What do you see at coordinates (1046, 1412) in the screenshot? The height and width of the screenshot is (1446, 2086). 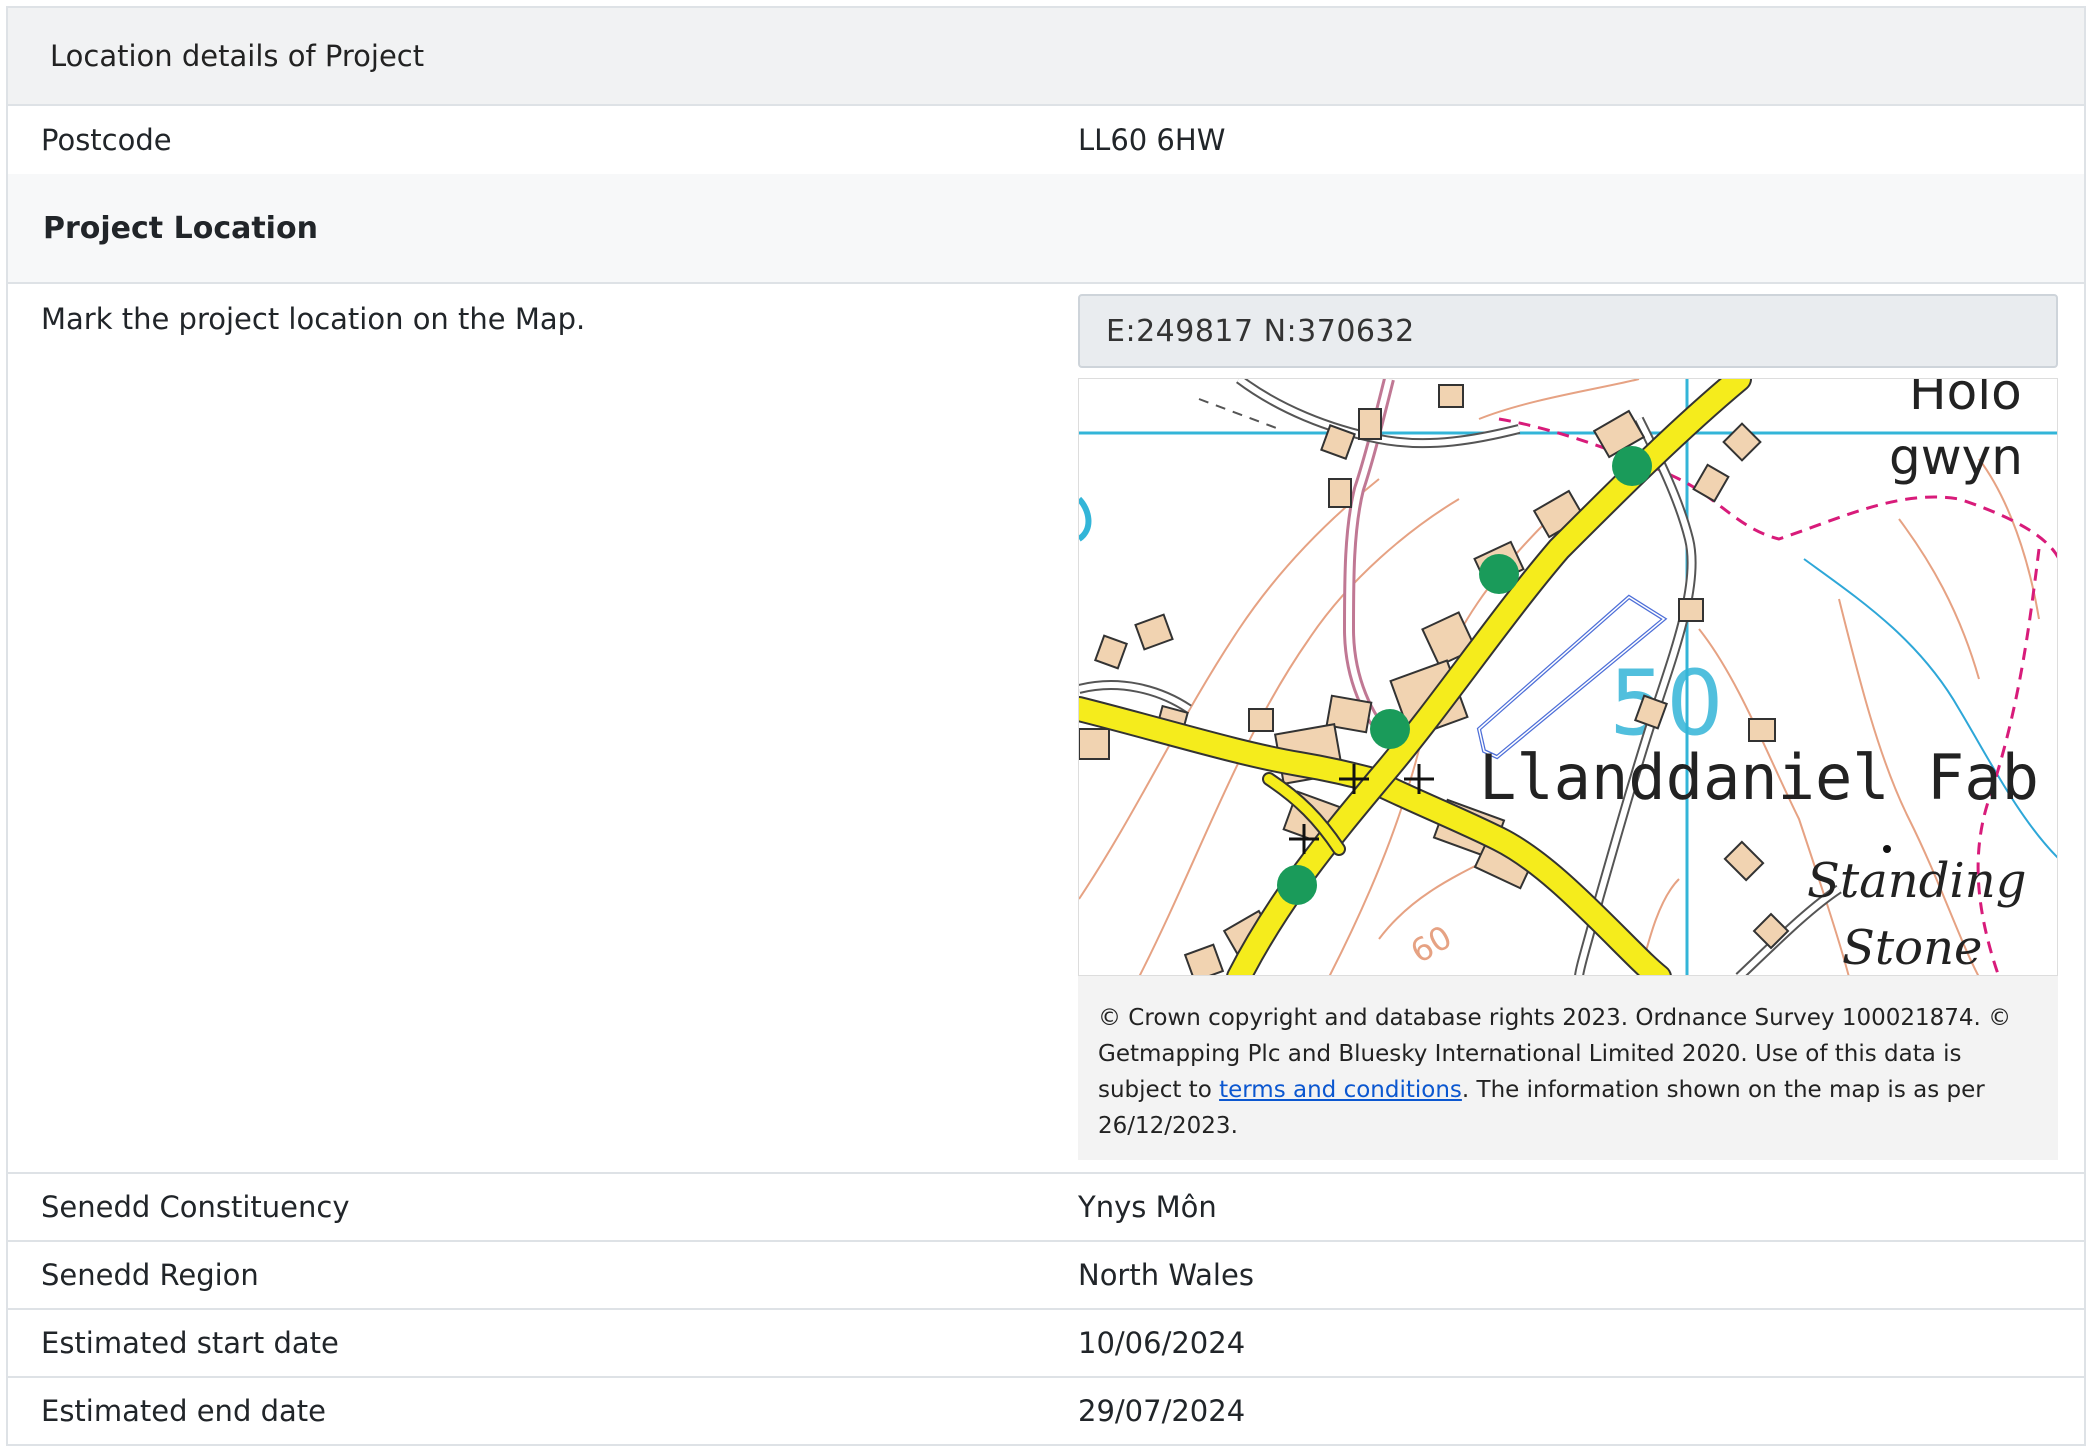 I see `end-date-row: Estimated end date 29/07/2024` at bounding box center [1046, 1412].